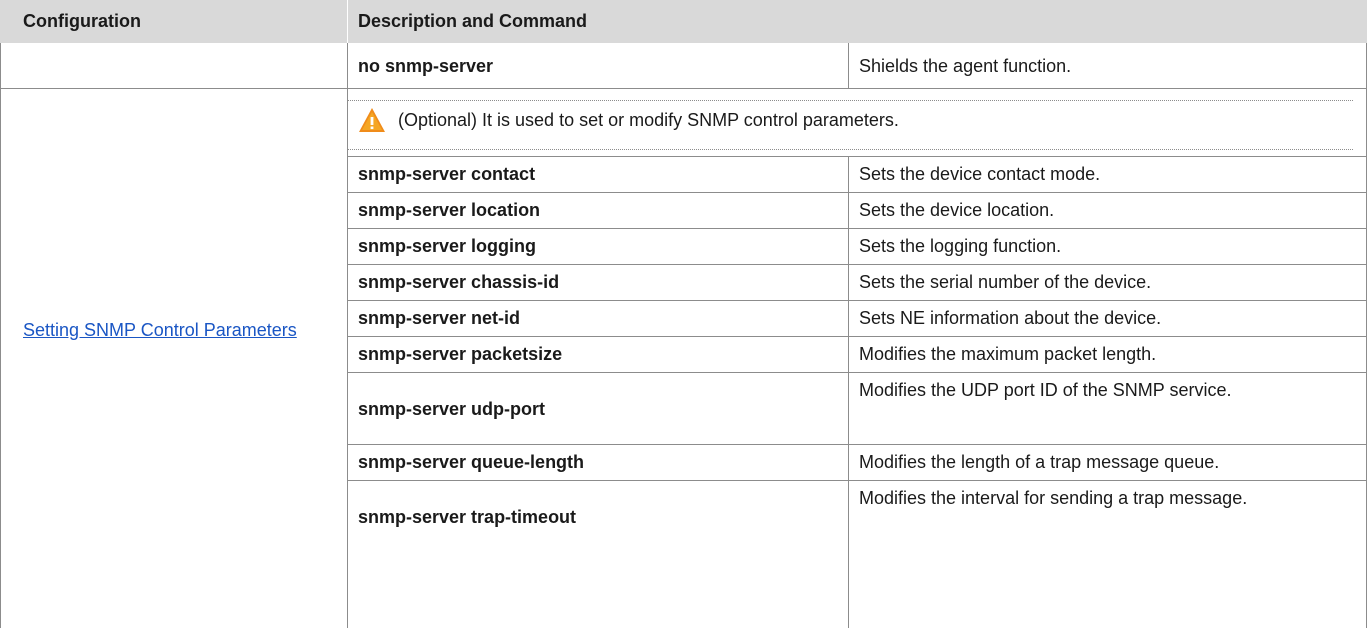  I want to click on command-snmp-server-queue-length: snmp-server queue-length, so click(471, 462).